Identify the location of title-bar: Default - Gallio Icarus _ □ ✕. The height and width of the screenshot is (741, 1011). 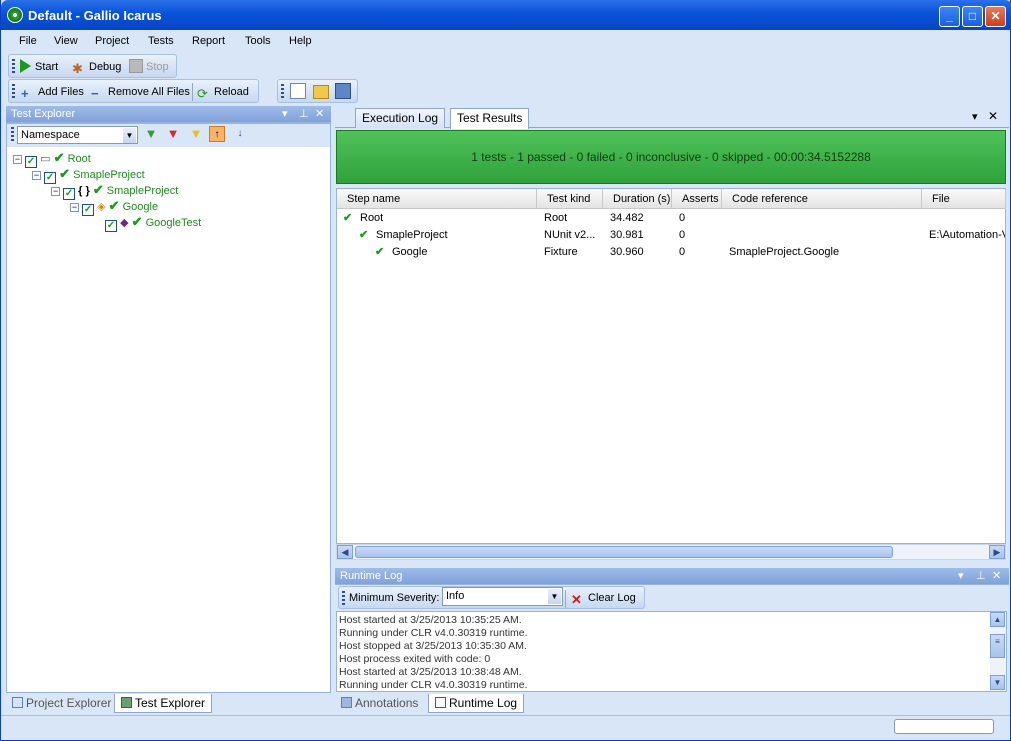
(506, 15).